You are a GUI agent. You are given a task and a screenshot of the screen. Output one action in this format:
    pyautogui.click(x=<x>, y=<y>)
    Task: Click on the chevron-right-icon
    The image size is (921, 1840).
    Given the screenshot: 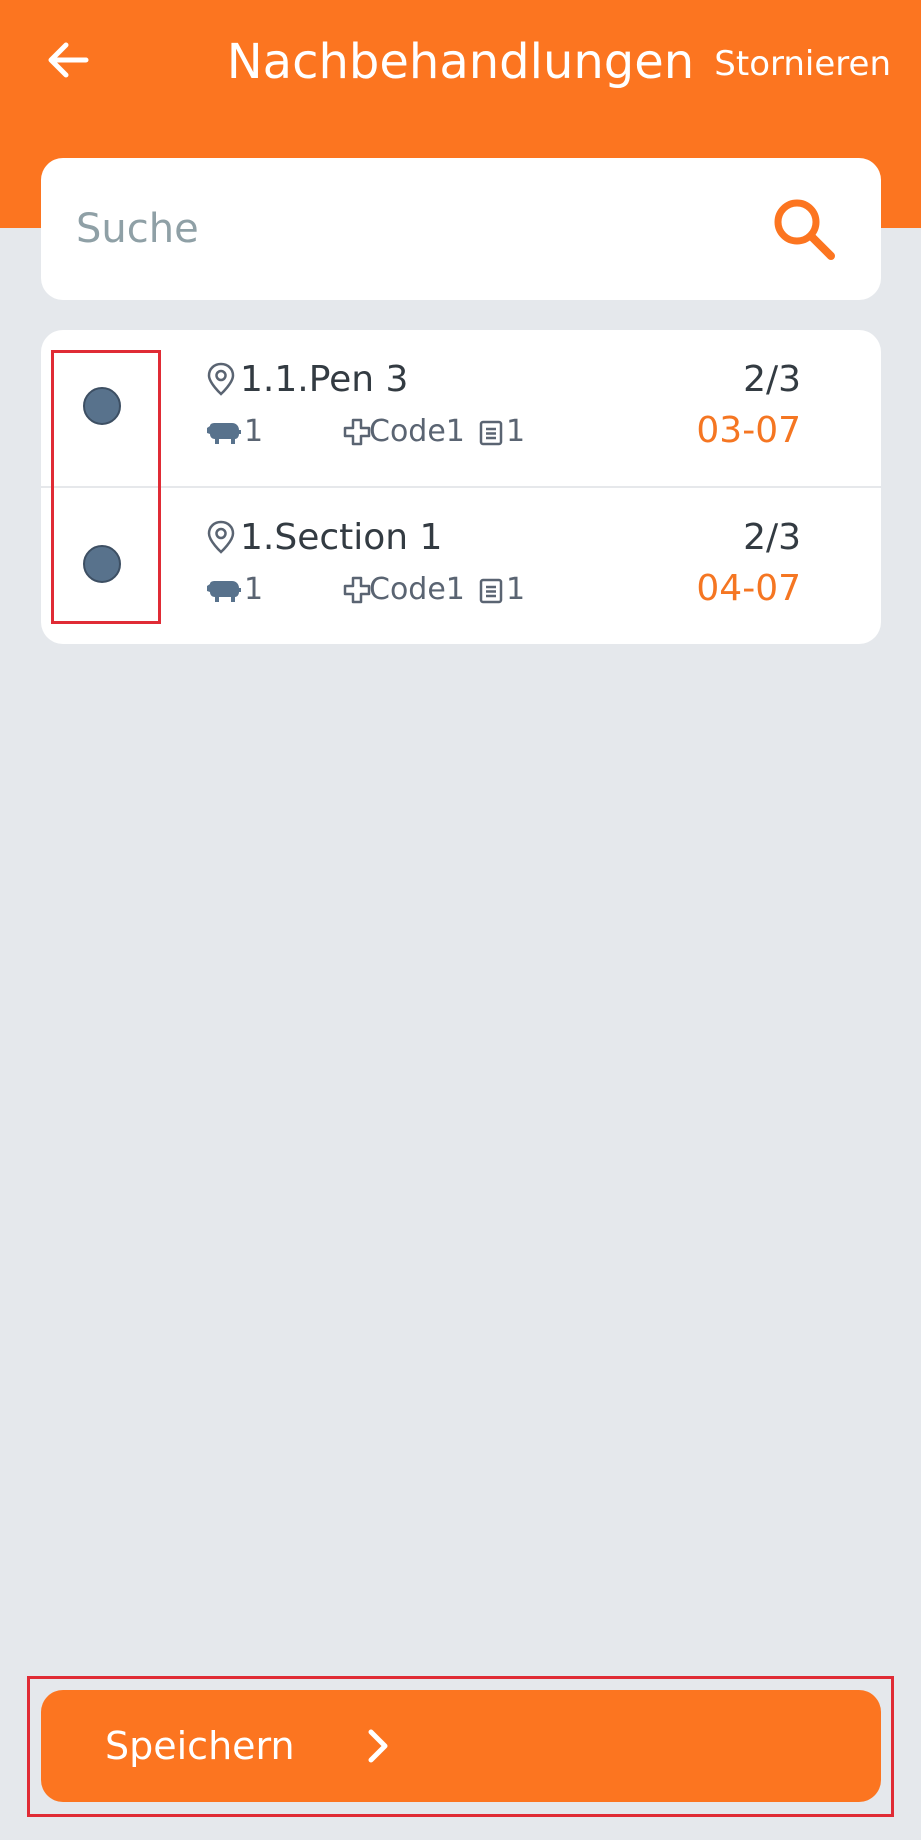 What is the action you would take?
    pyautogui.click(x=378, y=1746)
    